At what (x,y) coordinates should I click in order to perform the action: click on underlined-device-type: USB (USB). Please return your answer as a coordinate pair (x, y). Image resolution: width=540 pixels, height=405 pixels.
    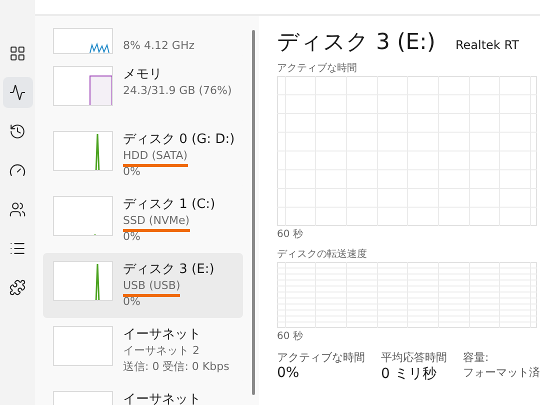
    Looking at the image, I should click on (151, 287).